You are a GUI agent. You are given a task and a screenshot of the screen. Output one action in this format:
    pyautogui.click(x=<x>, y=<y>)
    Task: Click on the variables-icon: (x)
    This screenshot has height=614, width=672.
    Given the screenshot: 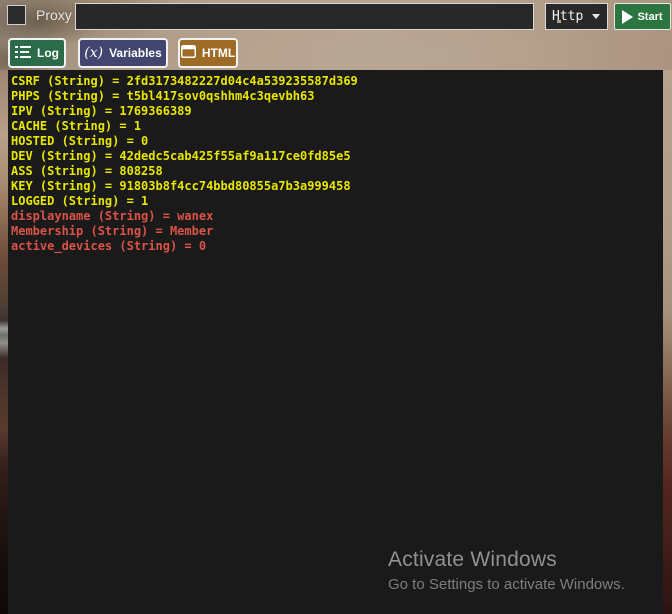 What is the action you would take?
    pyautogui.click(x=94, y=53)
    